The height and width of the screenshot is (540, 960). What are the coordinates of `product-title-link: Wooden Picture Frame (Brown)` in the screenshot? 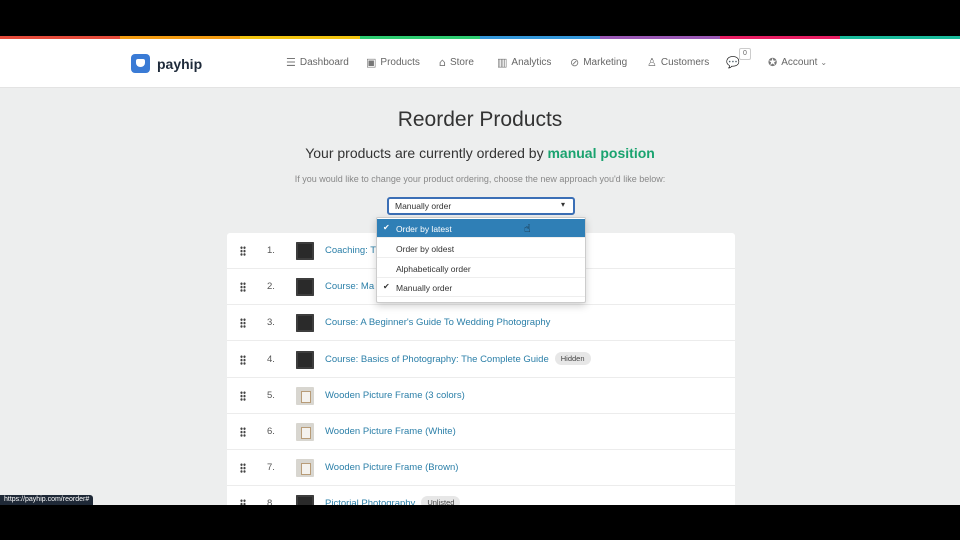 It's located at (391, 467).